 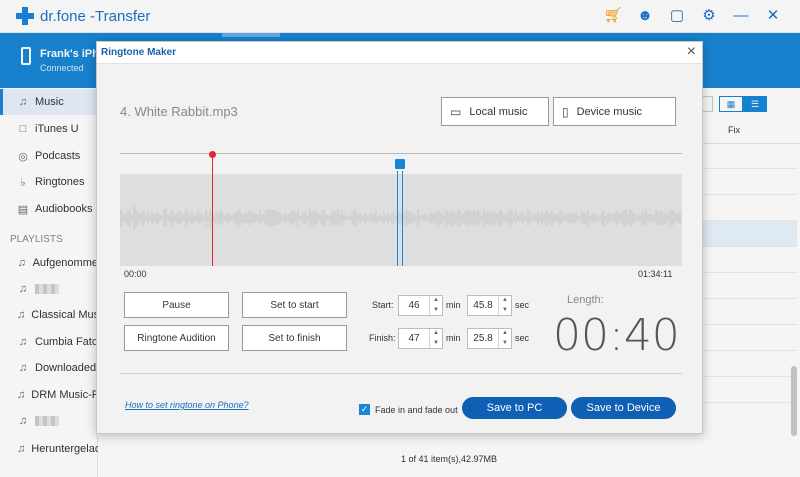 What do you see at coordinates (176, 338) in the screenshot?
I see `ringtone-audition-button: Ringtone Audition` at bounding box center [176, 338].